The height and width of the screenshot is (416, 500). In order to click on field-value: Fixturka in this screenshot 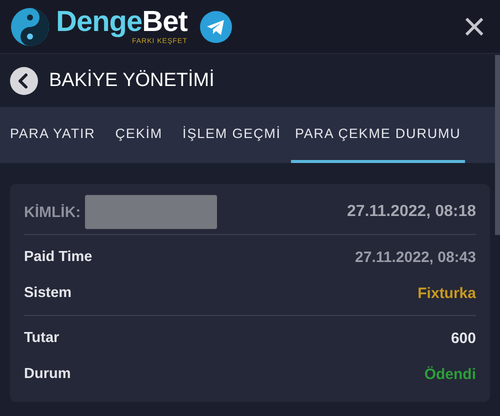, I will do `click(447, 293)`.